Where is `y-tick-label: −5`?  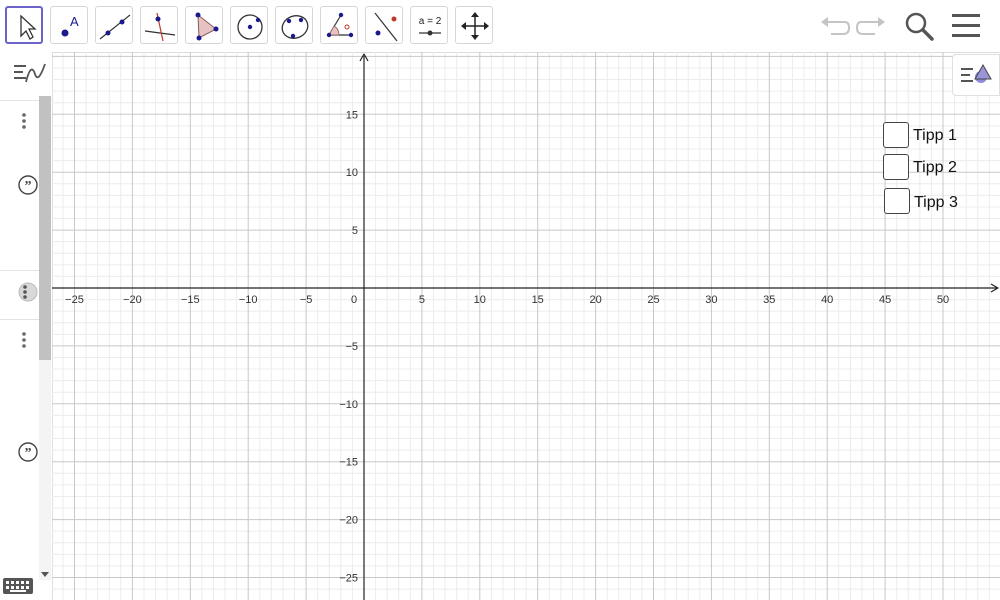 y-tick-label: −5 is located at coordinates (351, 347).